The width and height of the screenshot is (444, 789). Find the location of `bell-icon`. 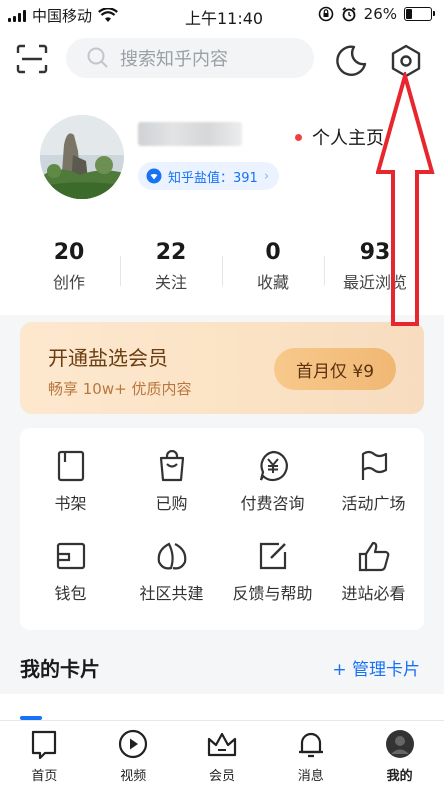

bell-icon is located at coordinates (310, 745).